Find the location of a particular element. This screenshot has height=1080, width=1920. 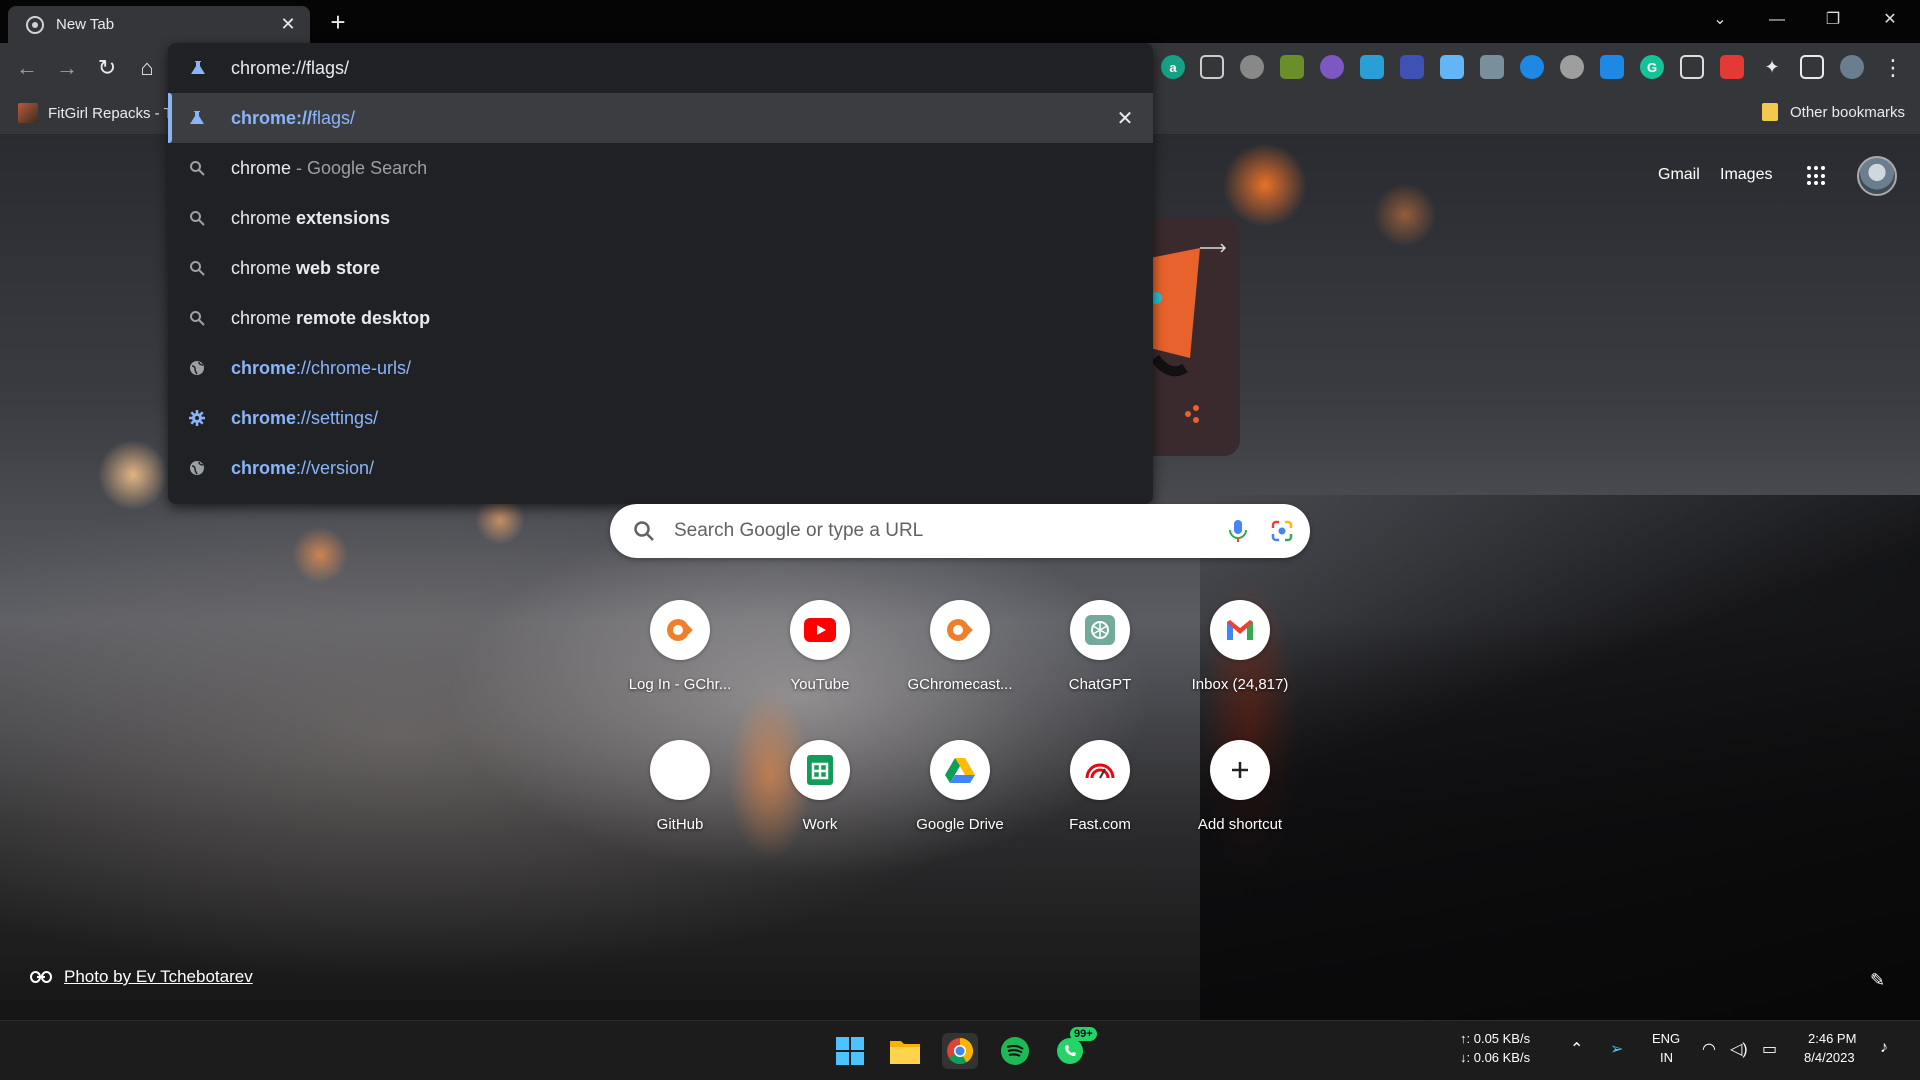

shortcut-tile: ChatGPT is located at coordinates (1100, 656).